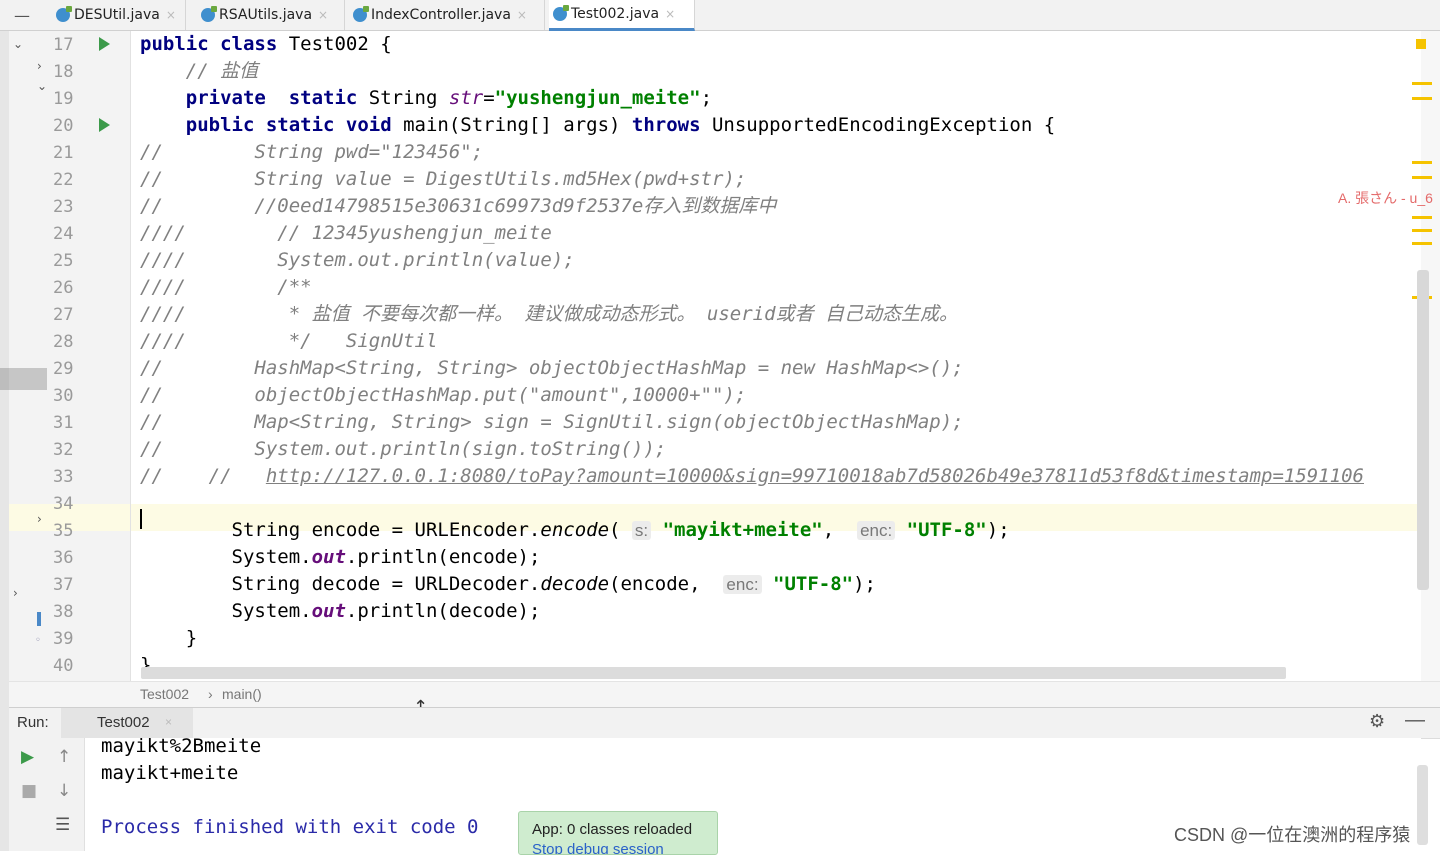  What do you see at coordinates (334, 44) in the screenshot?
I see `code-text: Test002 {` at bounding box center [334, 44].